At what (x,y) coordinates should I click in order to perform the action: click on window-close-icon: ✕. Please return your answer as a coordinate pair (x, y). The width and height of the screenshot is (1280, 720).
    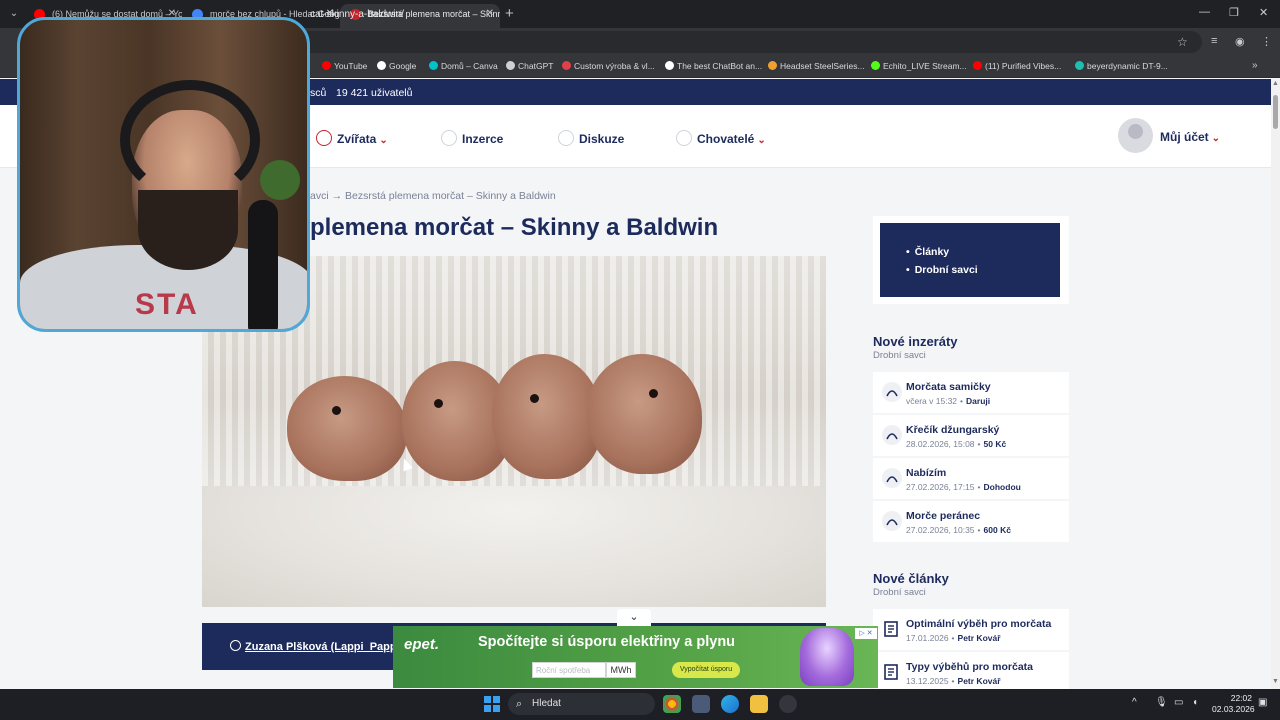
    Looking at the image, I should click on (1263, 12).